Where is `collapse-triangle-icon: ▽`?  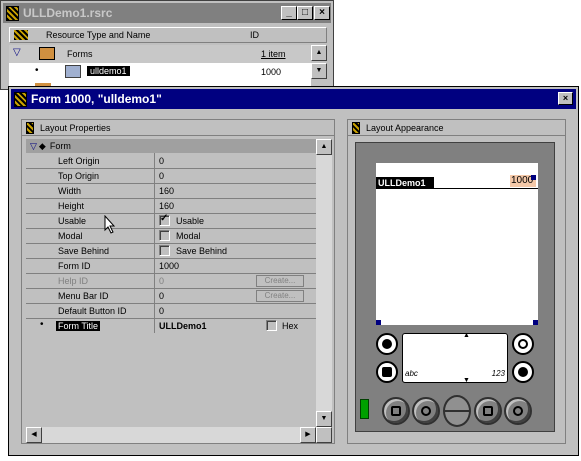
collapse-triangle-icon: ▽ is located at coordinates (33, 146).